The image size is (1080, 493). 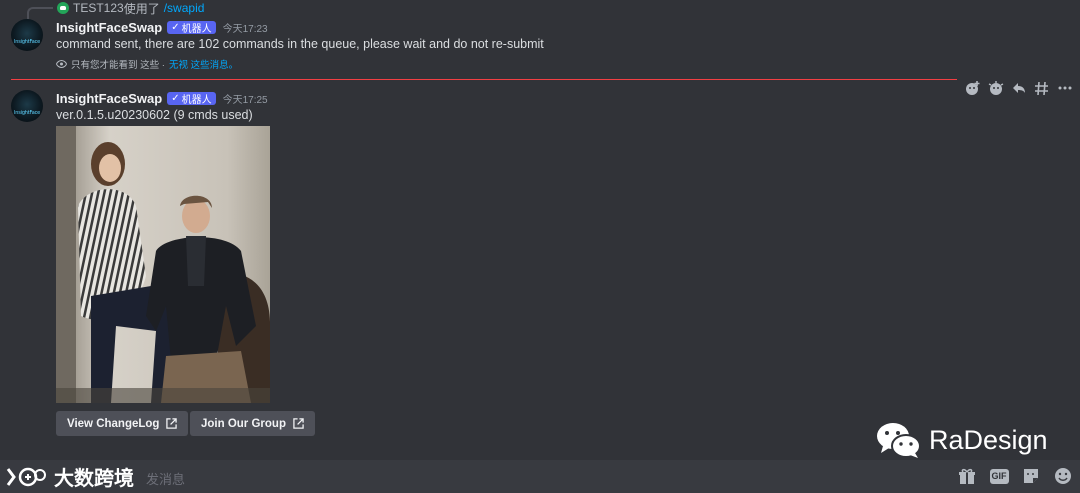 What do you see at coordinates (203, 64) in the screenshot?
I see `dismiss-message-link: 无视 这些消息。` at bounding box center [203, 64].